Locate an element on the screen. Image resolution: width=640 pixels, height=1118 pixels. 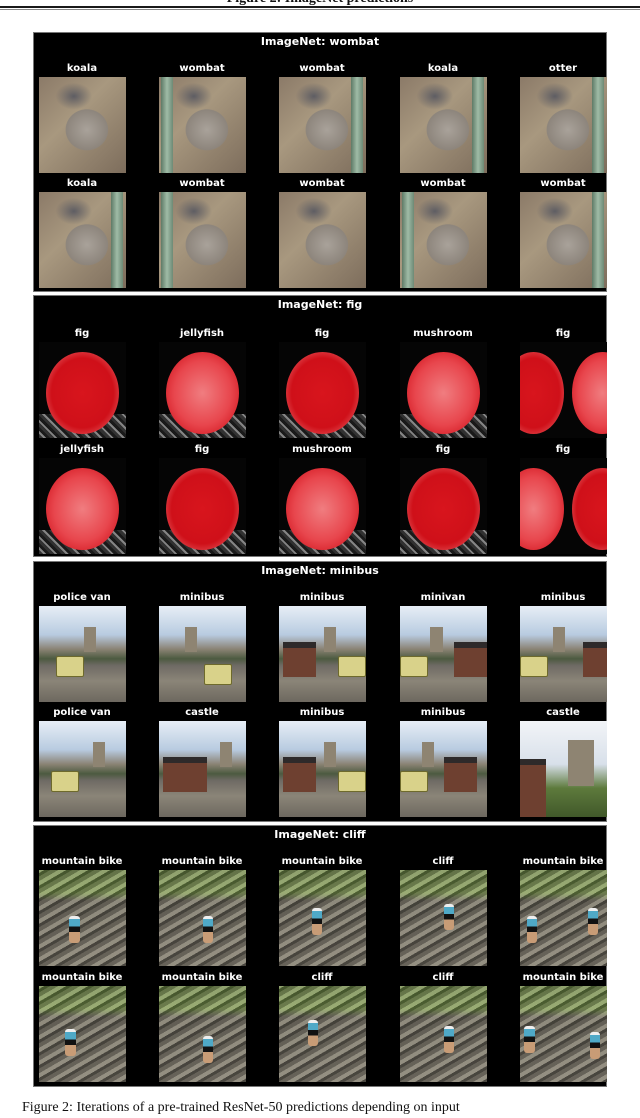
panel-title: ImageNet: wombat is located at coordinates (320, 41).